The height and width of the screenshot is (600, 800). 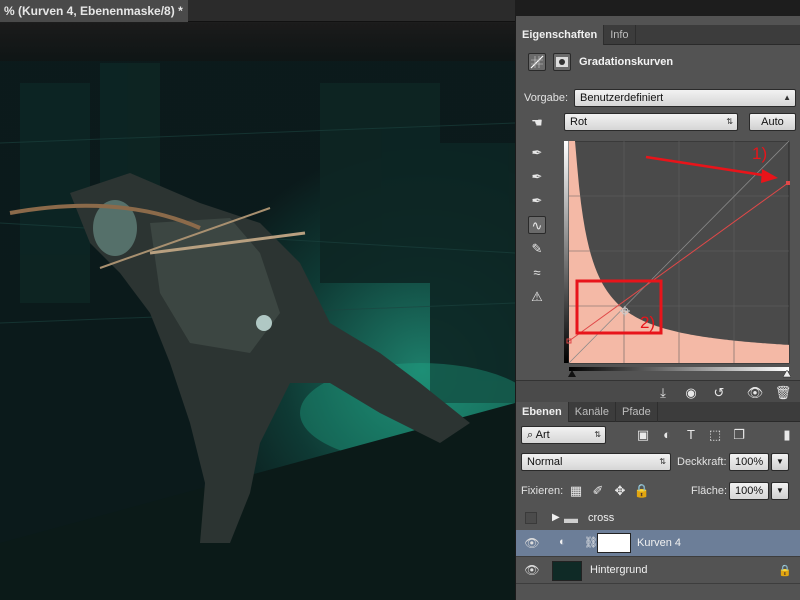 What do you see at coordinates (667, 435) in the screenshot?
I see `filter-adjustment-icon: ◐` at bounding box center [667, 435].